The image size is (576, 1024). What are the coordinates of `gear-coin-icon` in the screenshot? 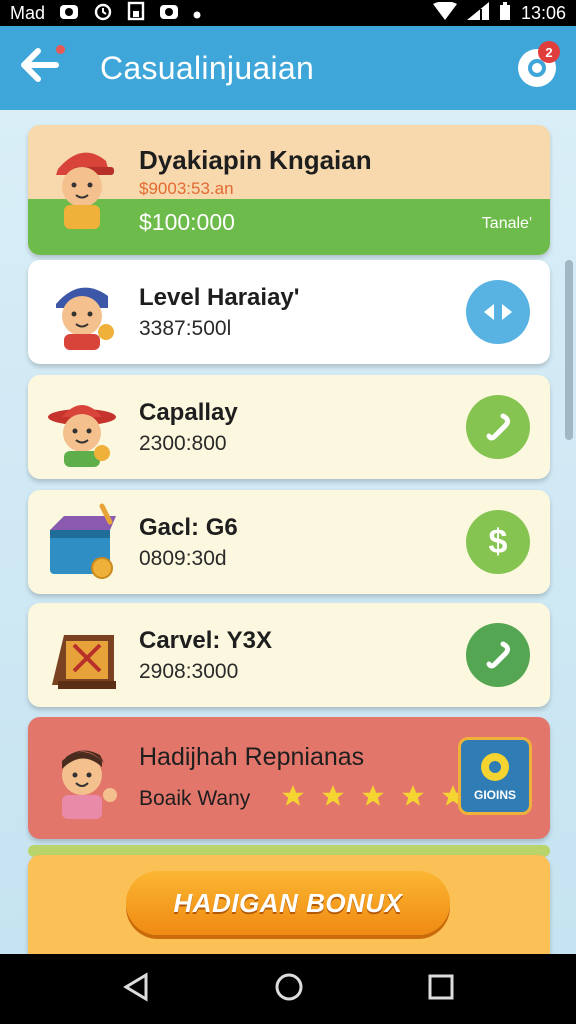 It's located at (495, 767).